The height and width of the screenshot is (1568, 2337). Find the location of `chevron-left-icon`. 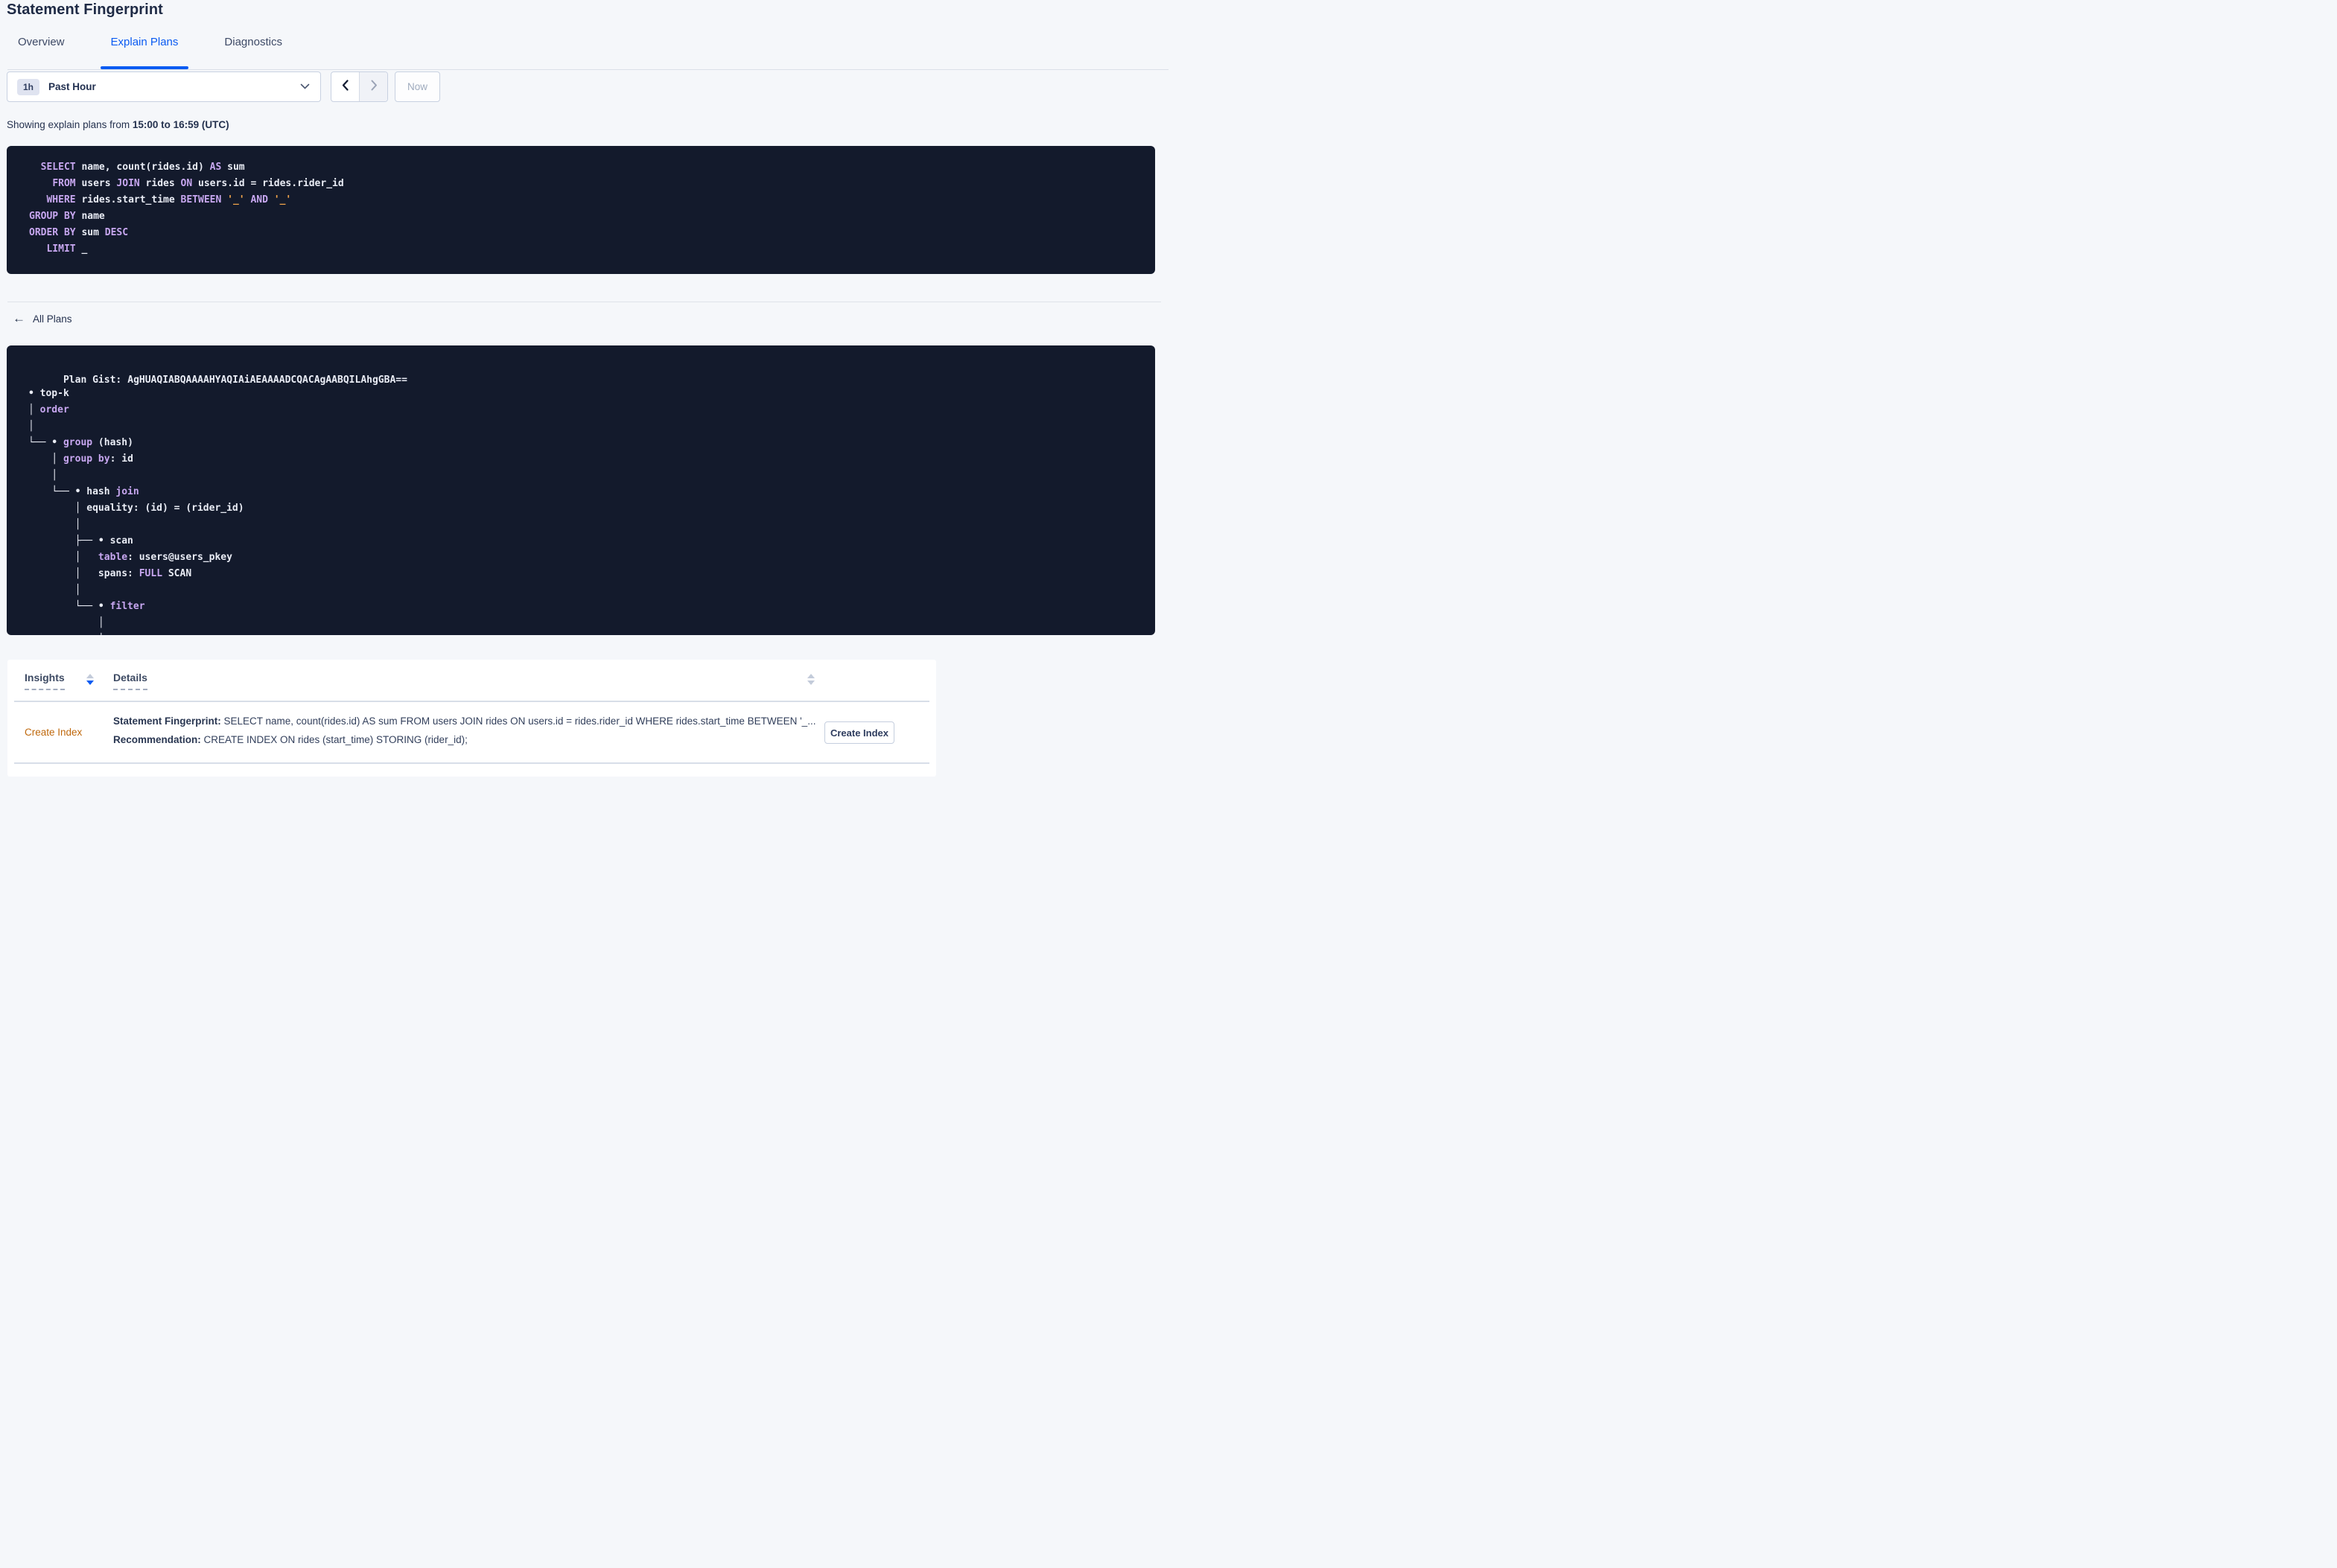

chevron-left-icon is located at coordinates (346, 87).